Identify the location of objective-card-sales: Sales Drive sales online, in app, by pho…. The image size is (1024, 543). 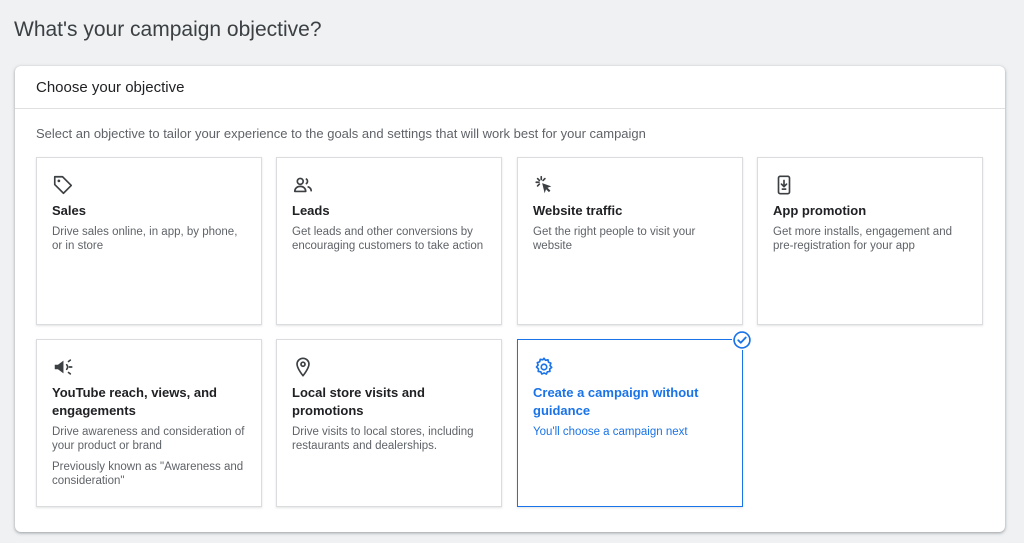
(149, 241).